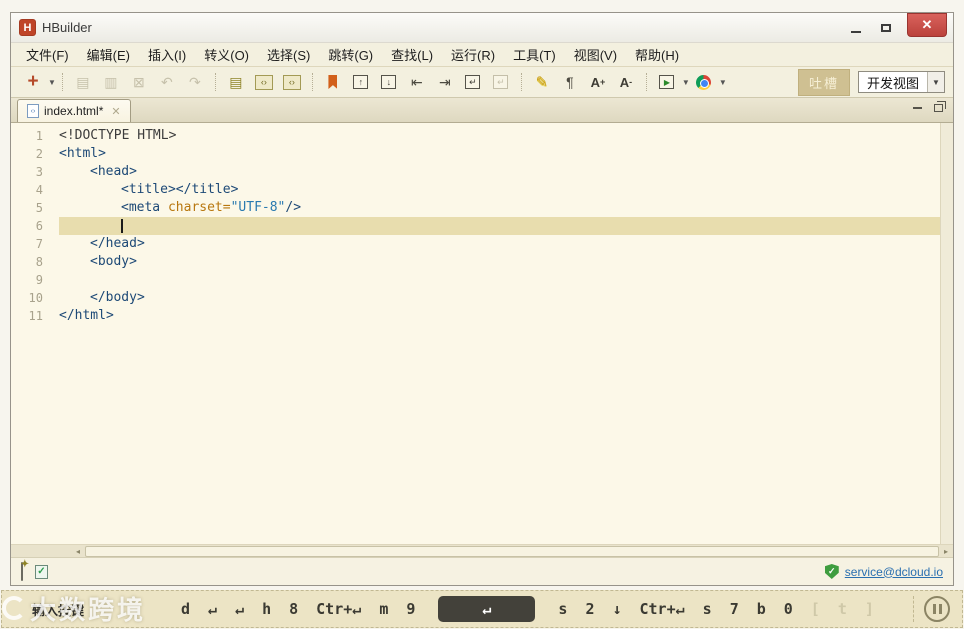 The height and width of the screenshot is (629, 964). I want to click on bookmark-icon, so click(333, 82).